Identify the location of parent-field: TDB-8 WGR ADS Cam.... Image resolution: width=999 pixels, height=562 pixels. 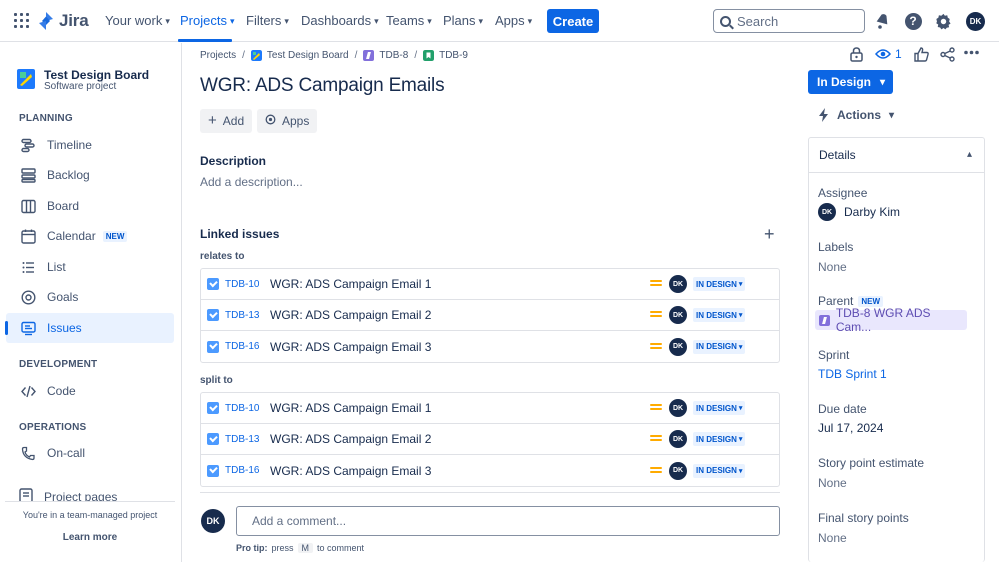
(891, 320).